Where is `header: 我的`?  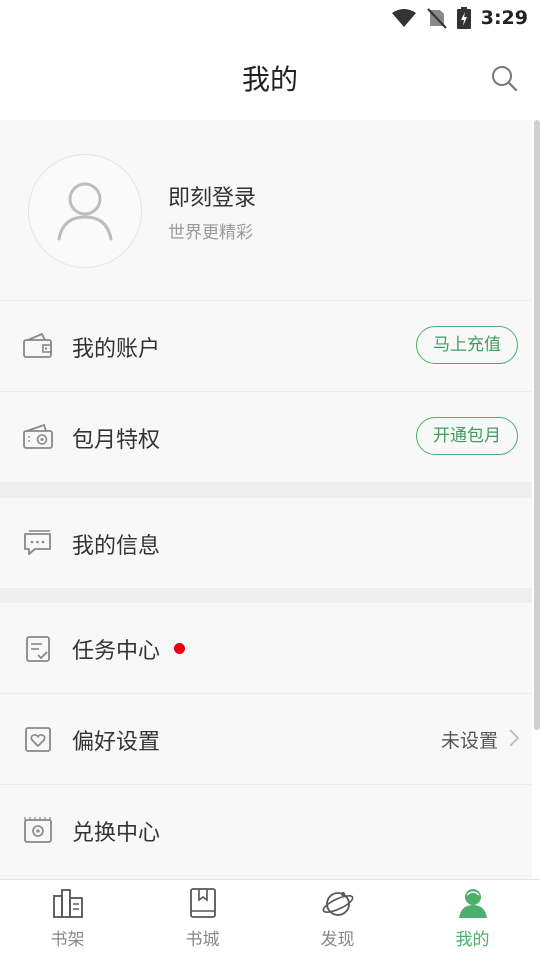 header: 我的 is located at coordinates (270, 78).